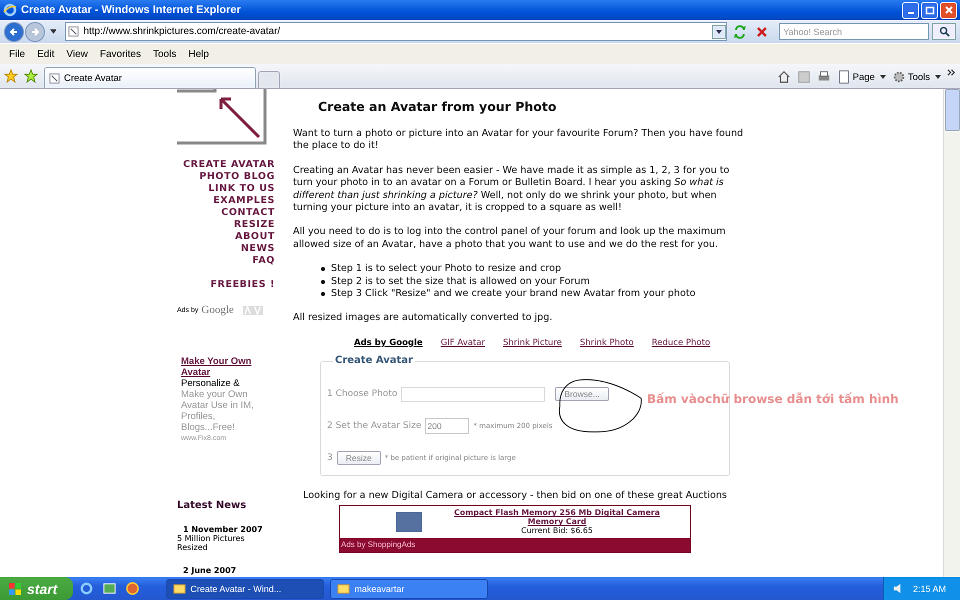  Describe the element at coordinates (15, 589) in the screenshot. I see `windows-logo-icon` at that location.